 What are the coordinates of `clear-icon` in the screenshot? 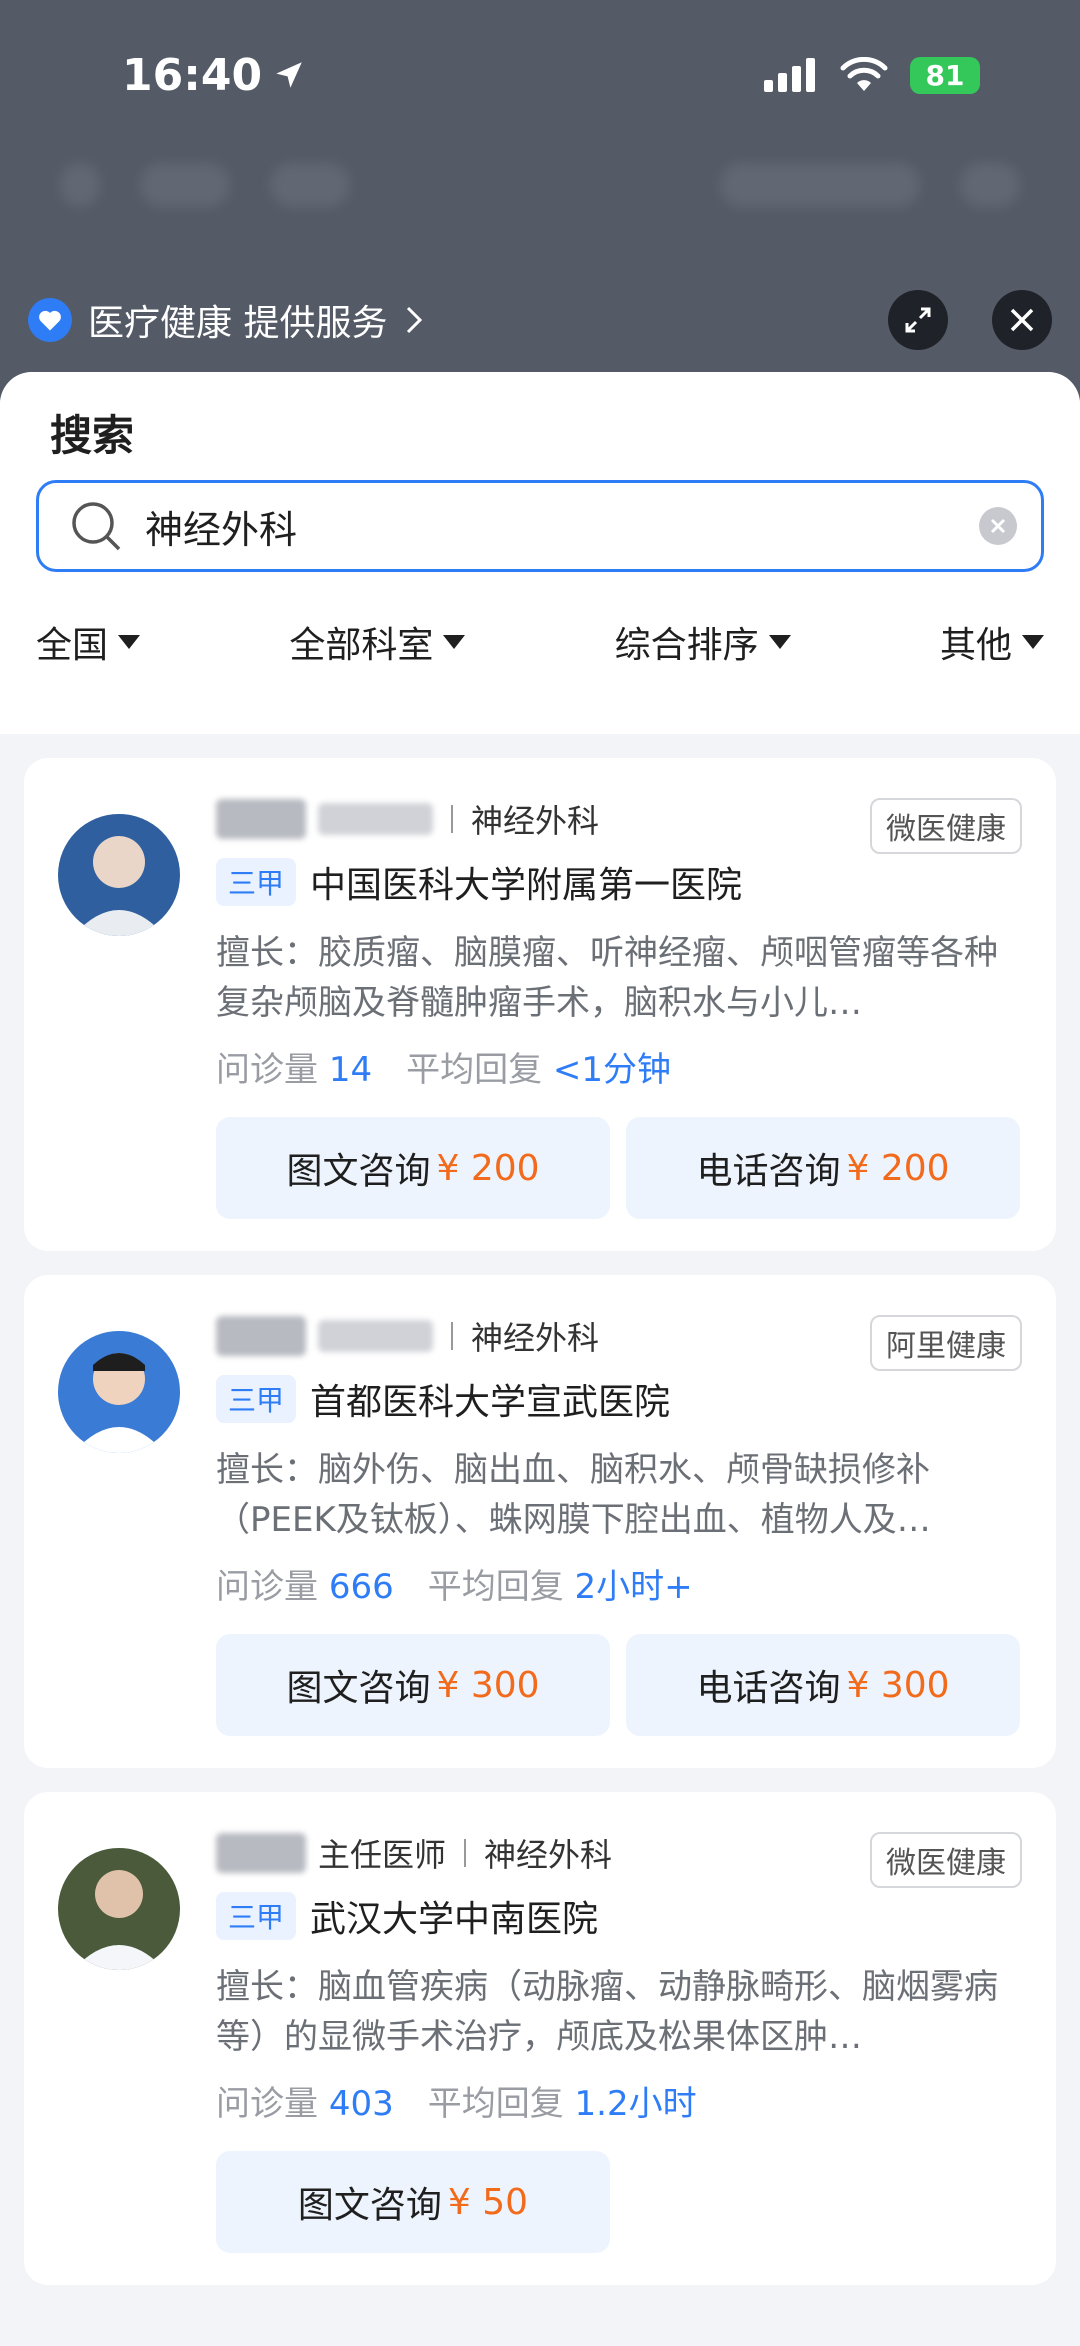 It's located at (998, 526).